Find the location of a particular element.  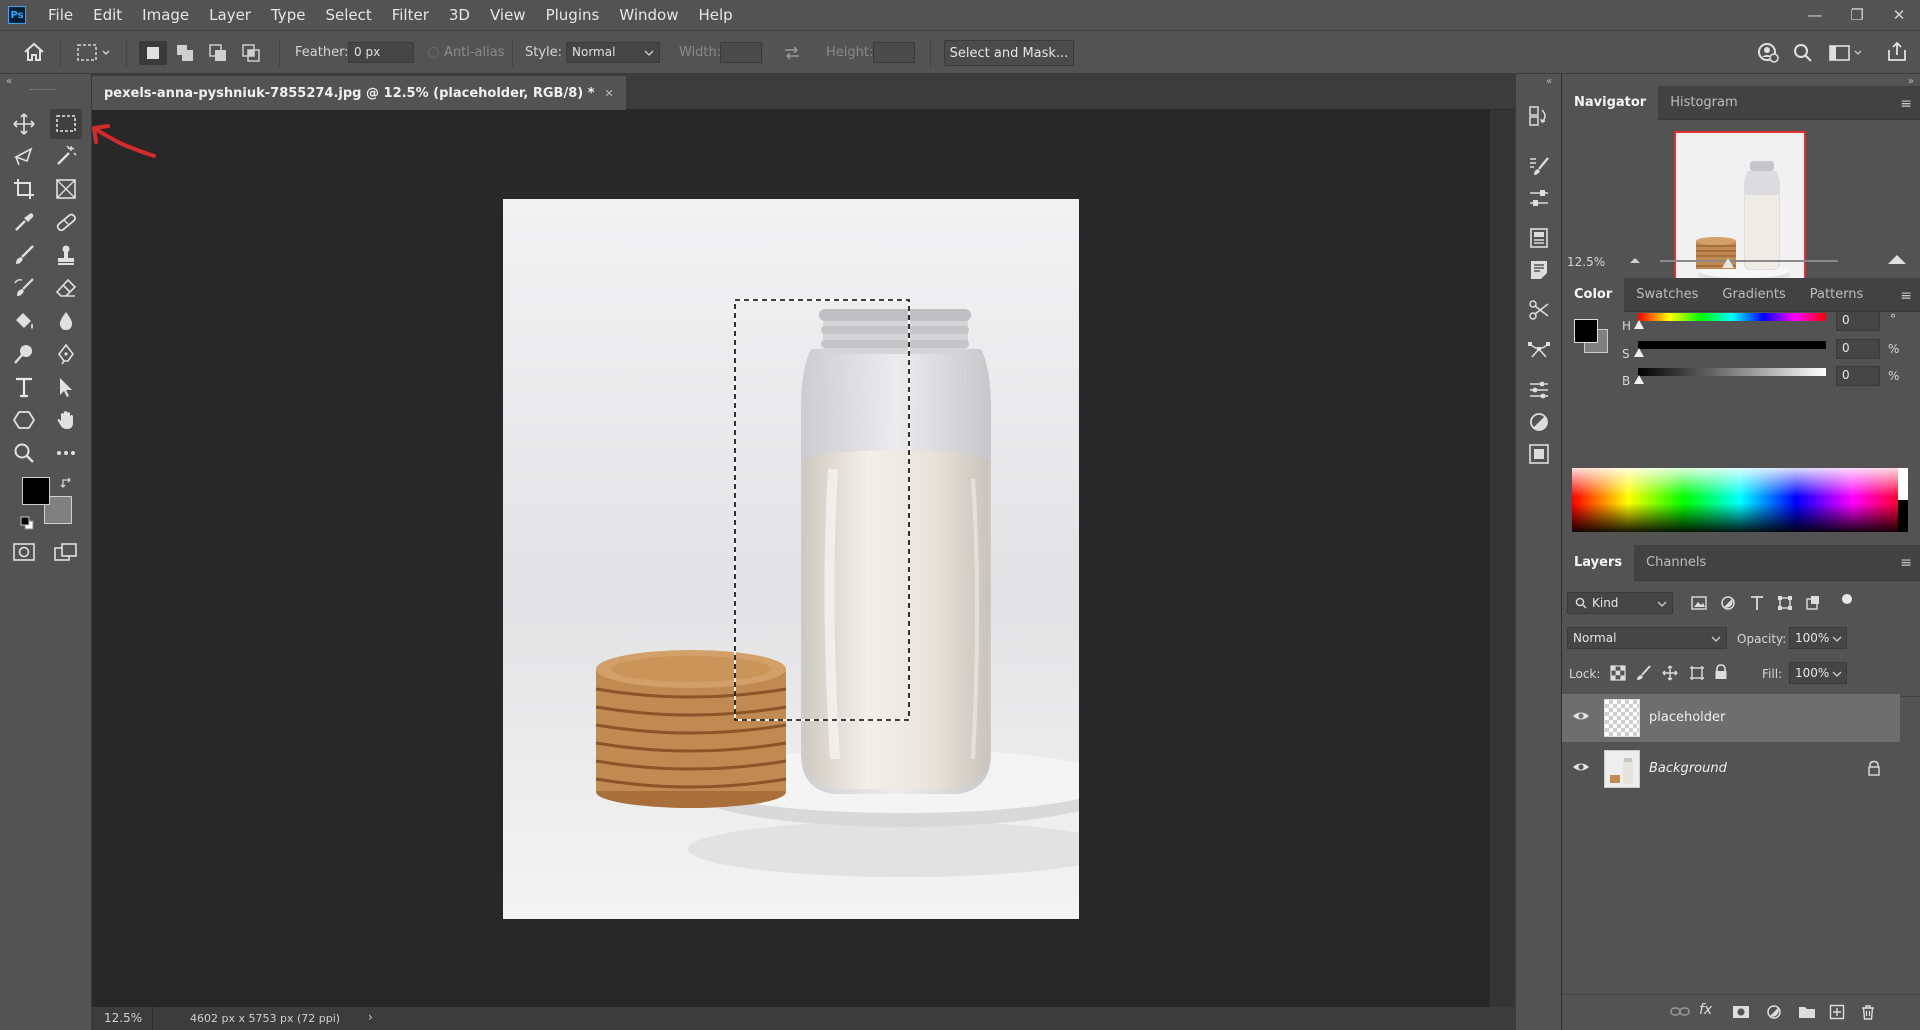

default-colors-icon is located at coordinates (27, 523).